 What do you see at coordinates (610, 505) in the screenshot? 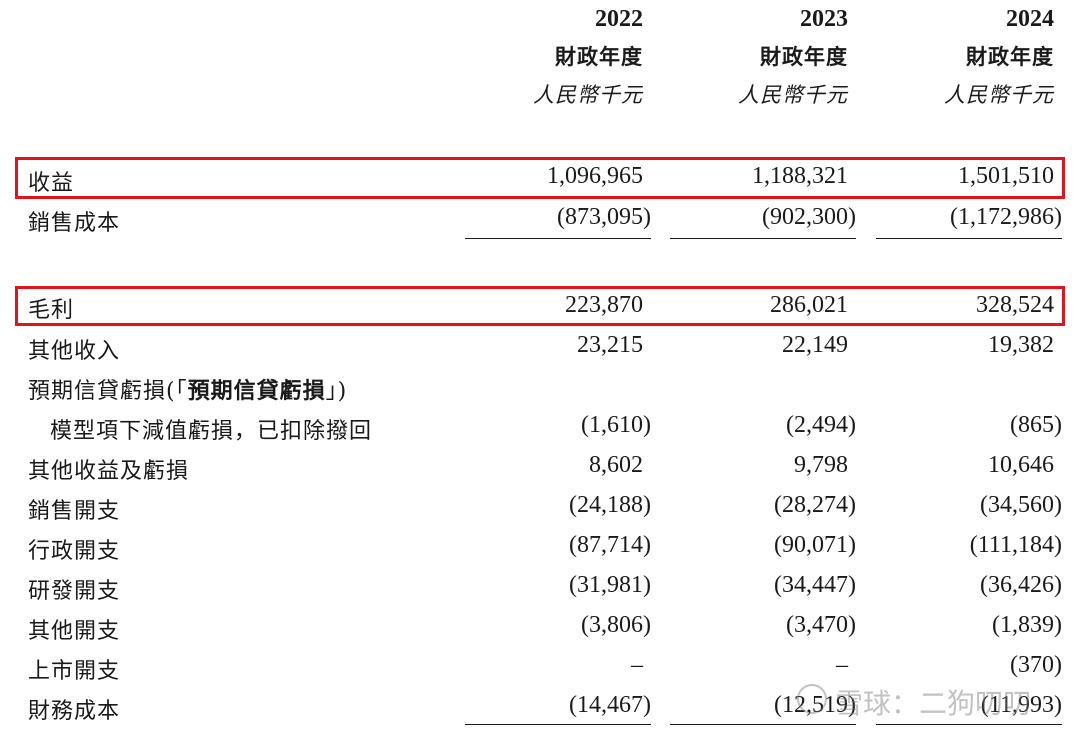
I see `cell-selling-2022: (24,188)` at bounding box center [610, 505].